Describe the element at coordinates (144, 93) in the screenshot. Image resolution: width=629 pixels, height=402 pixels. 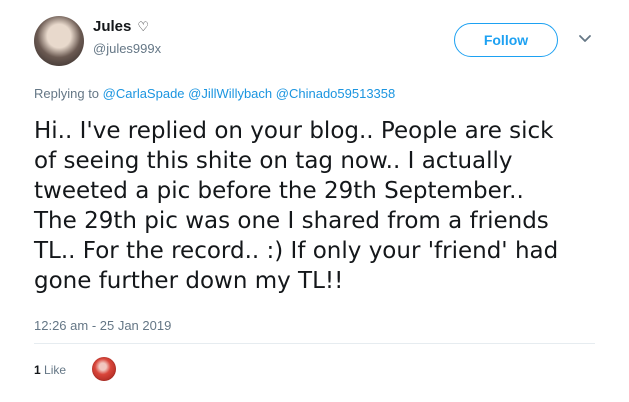
I see `mention-link: @CarlaSpade` at that location.